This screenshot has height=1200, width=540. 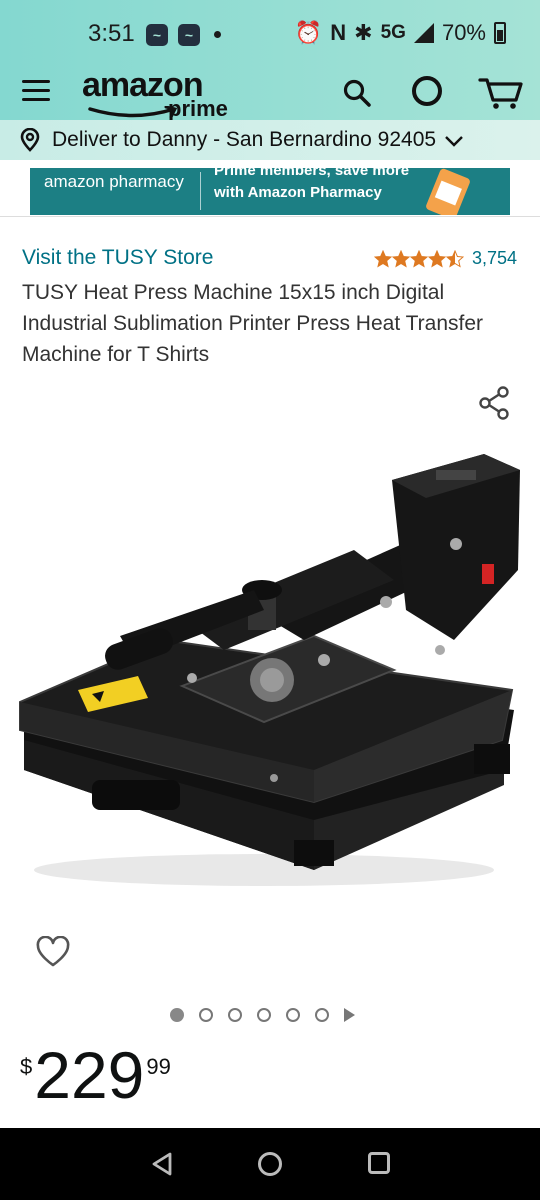 I want to click on more-notifications-icon, so click(x=217, y=34).